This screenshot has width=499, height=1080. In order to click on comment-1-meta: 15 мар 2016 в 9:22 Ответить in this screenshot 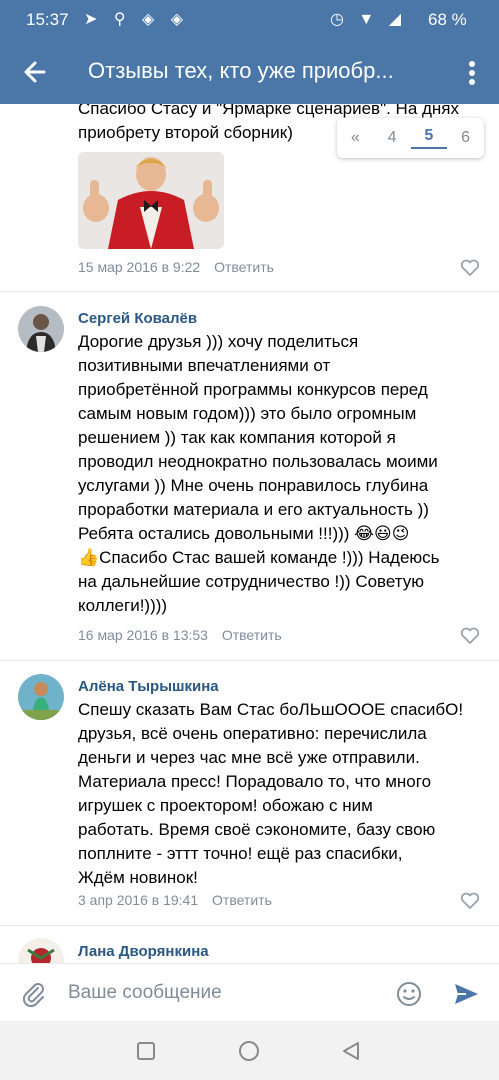, I will do `click(176, 267)`.